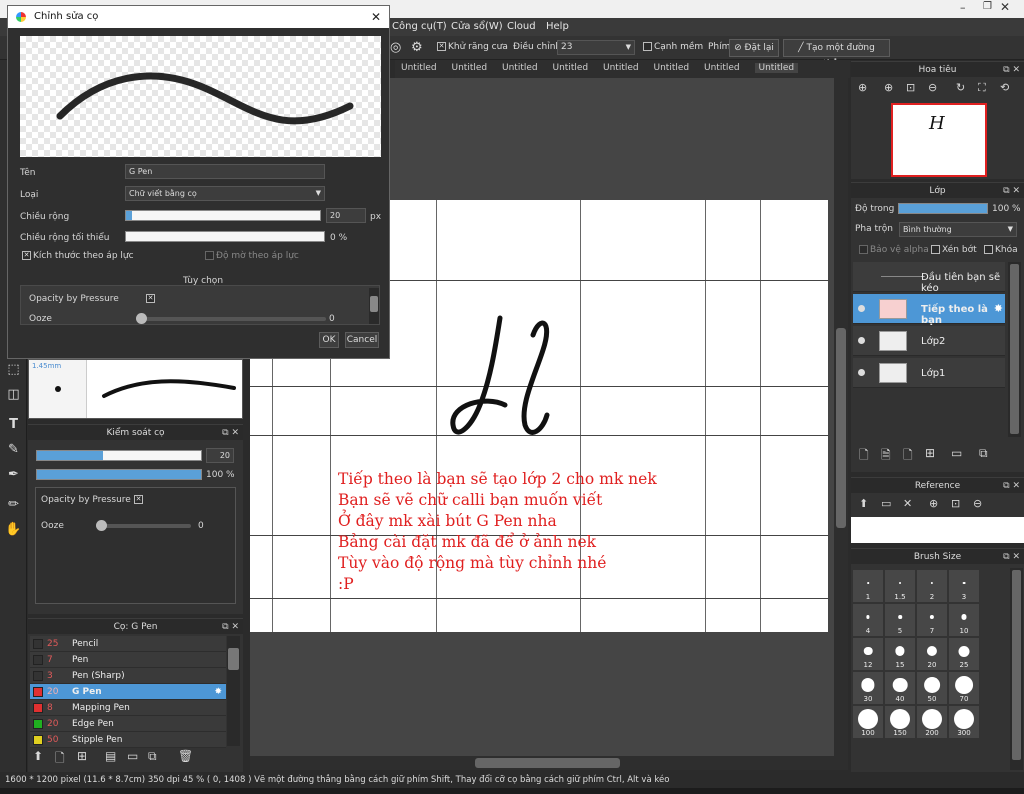 The image size is (1024, 794). Describe the element at coordinates (1005, 7) in the screenshot. I see `close-window-icon: ✕` at that location.